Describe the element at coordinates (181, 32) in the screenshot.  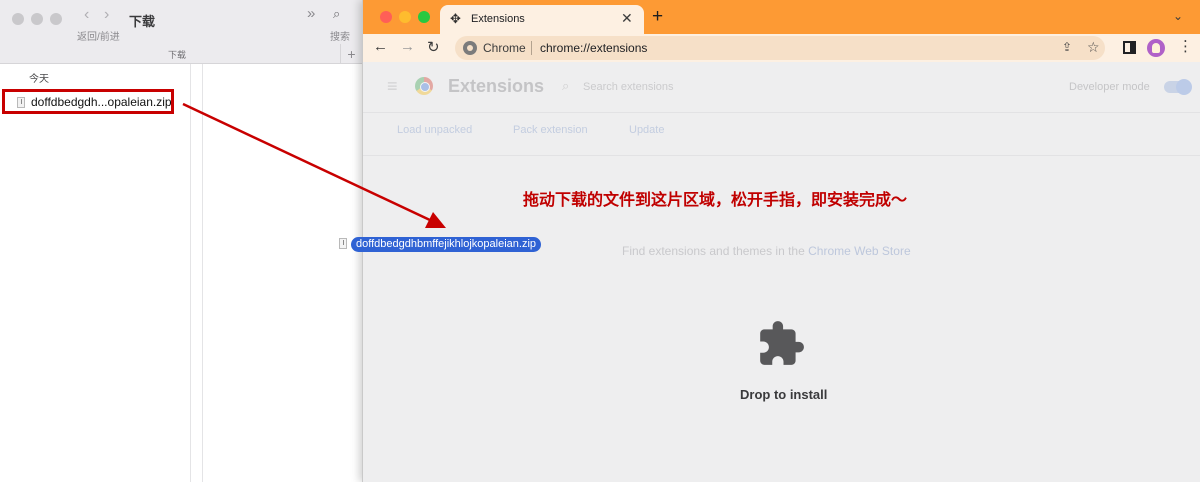
I see `finder-toolbar: ‹ › 下载 返回/前进 » ⌕ 搜索 下载 +` at that location.